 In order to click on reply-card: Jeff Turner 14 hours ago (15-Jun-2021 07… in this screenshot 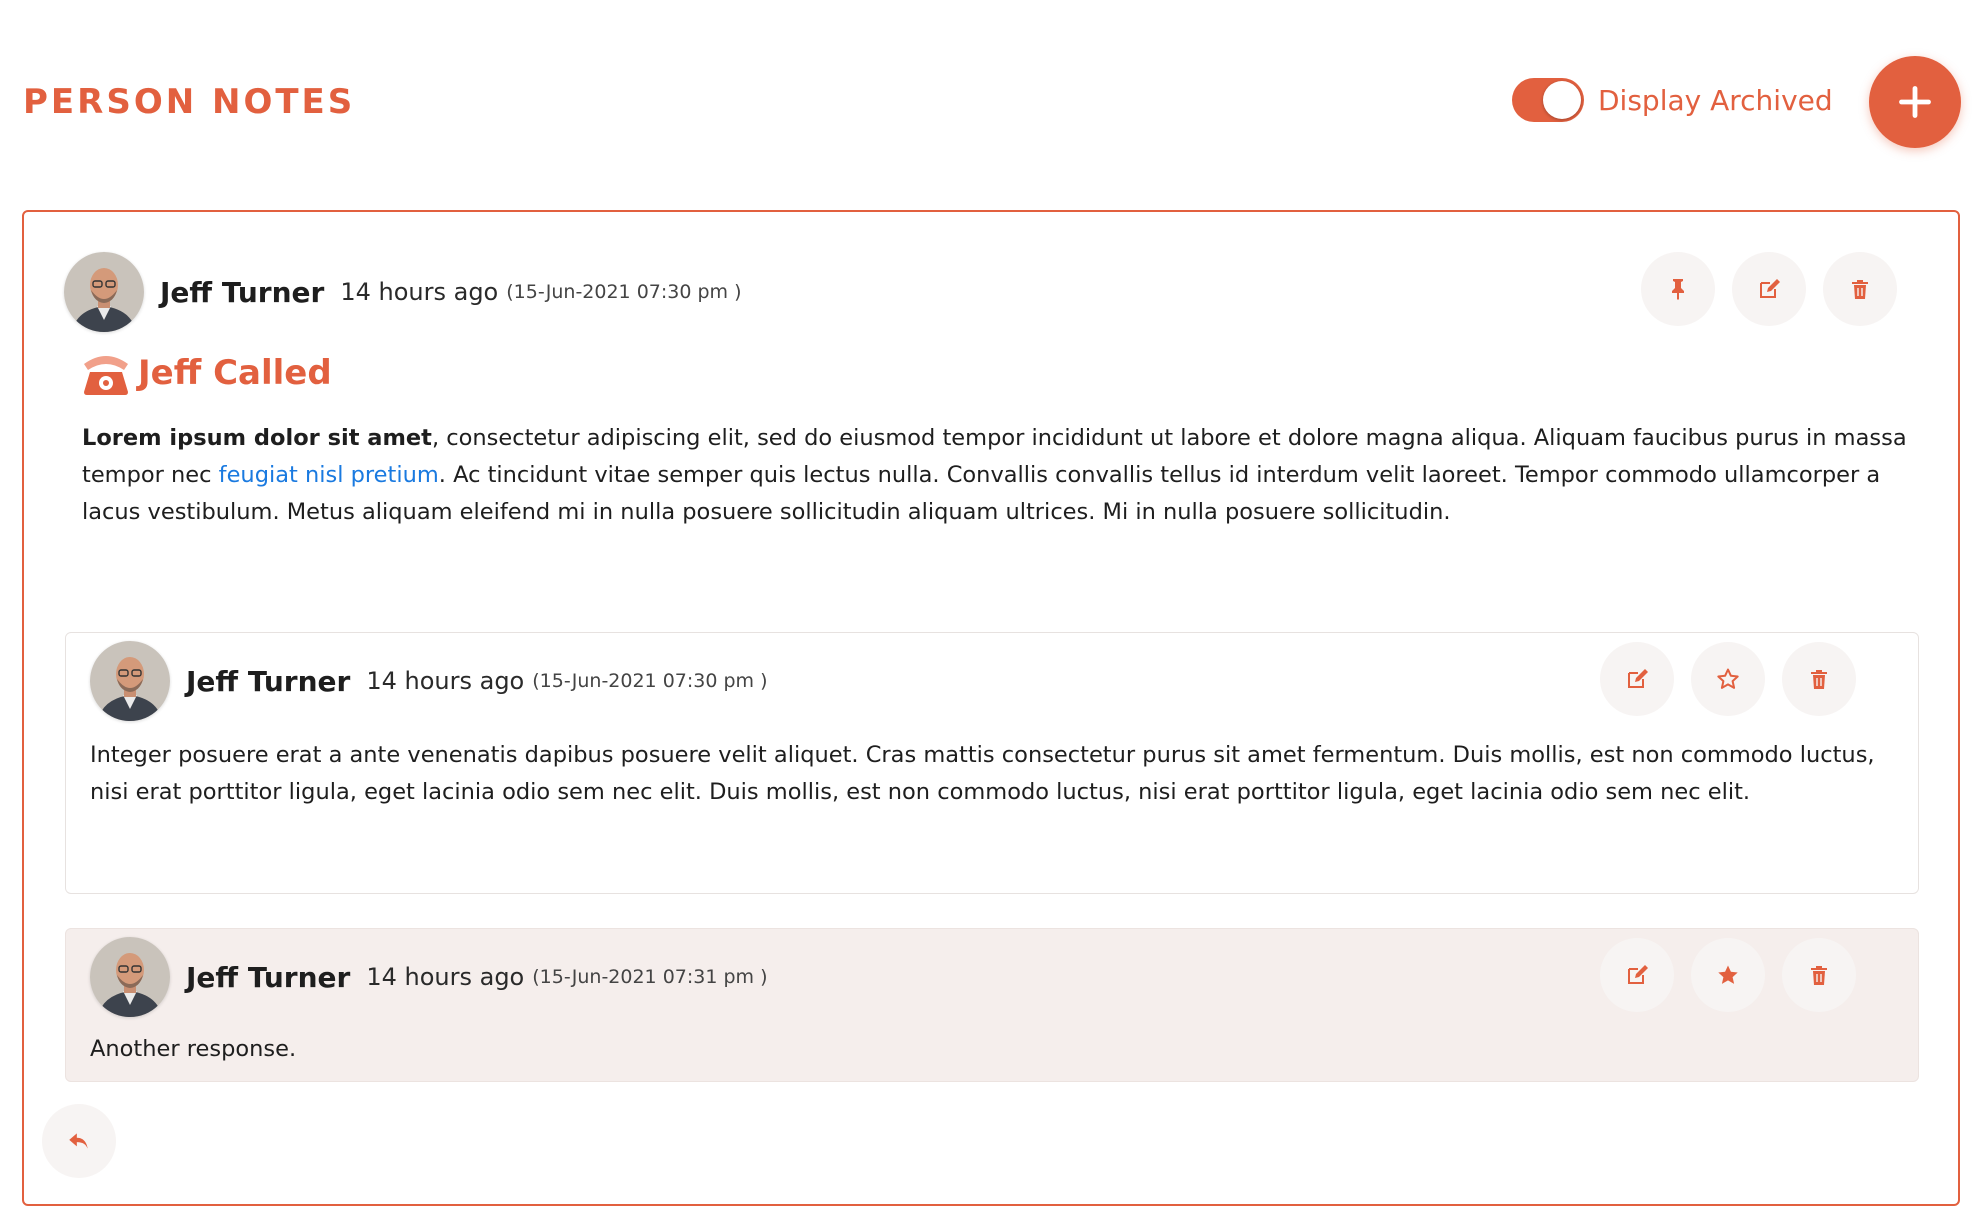, I will do `click(992, 1005)`.